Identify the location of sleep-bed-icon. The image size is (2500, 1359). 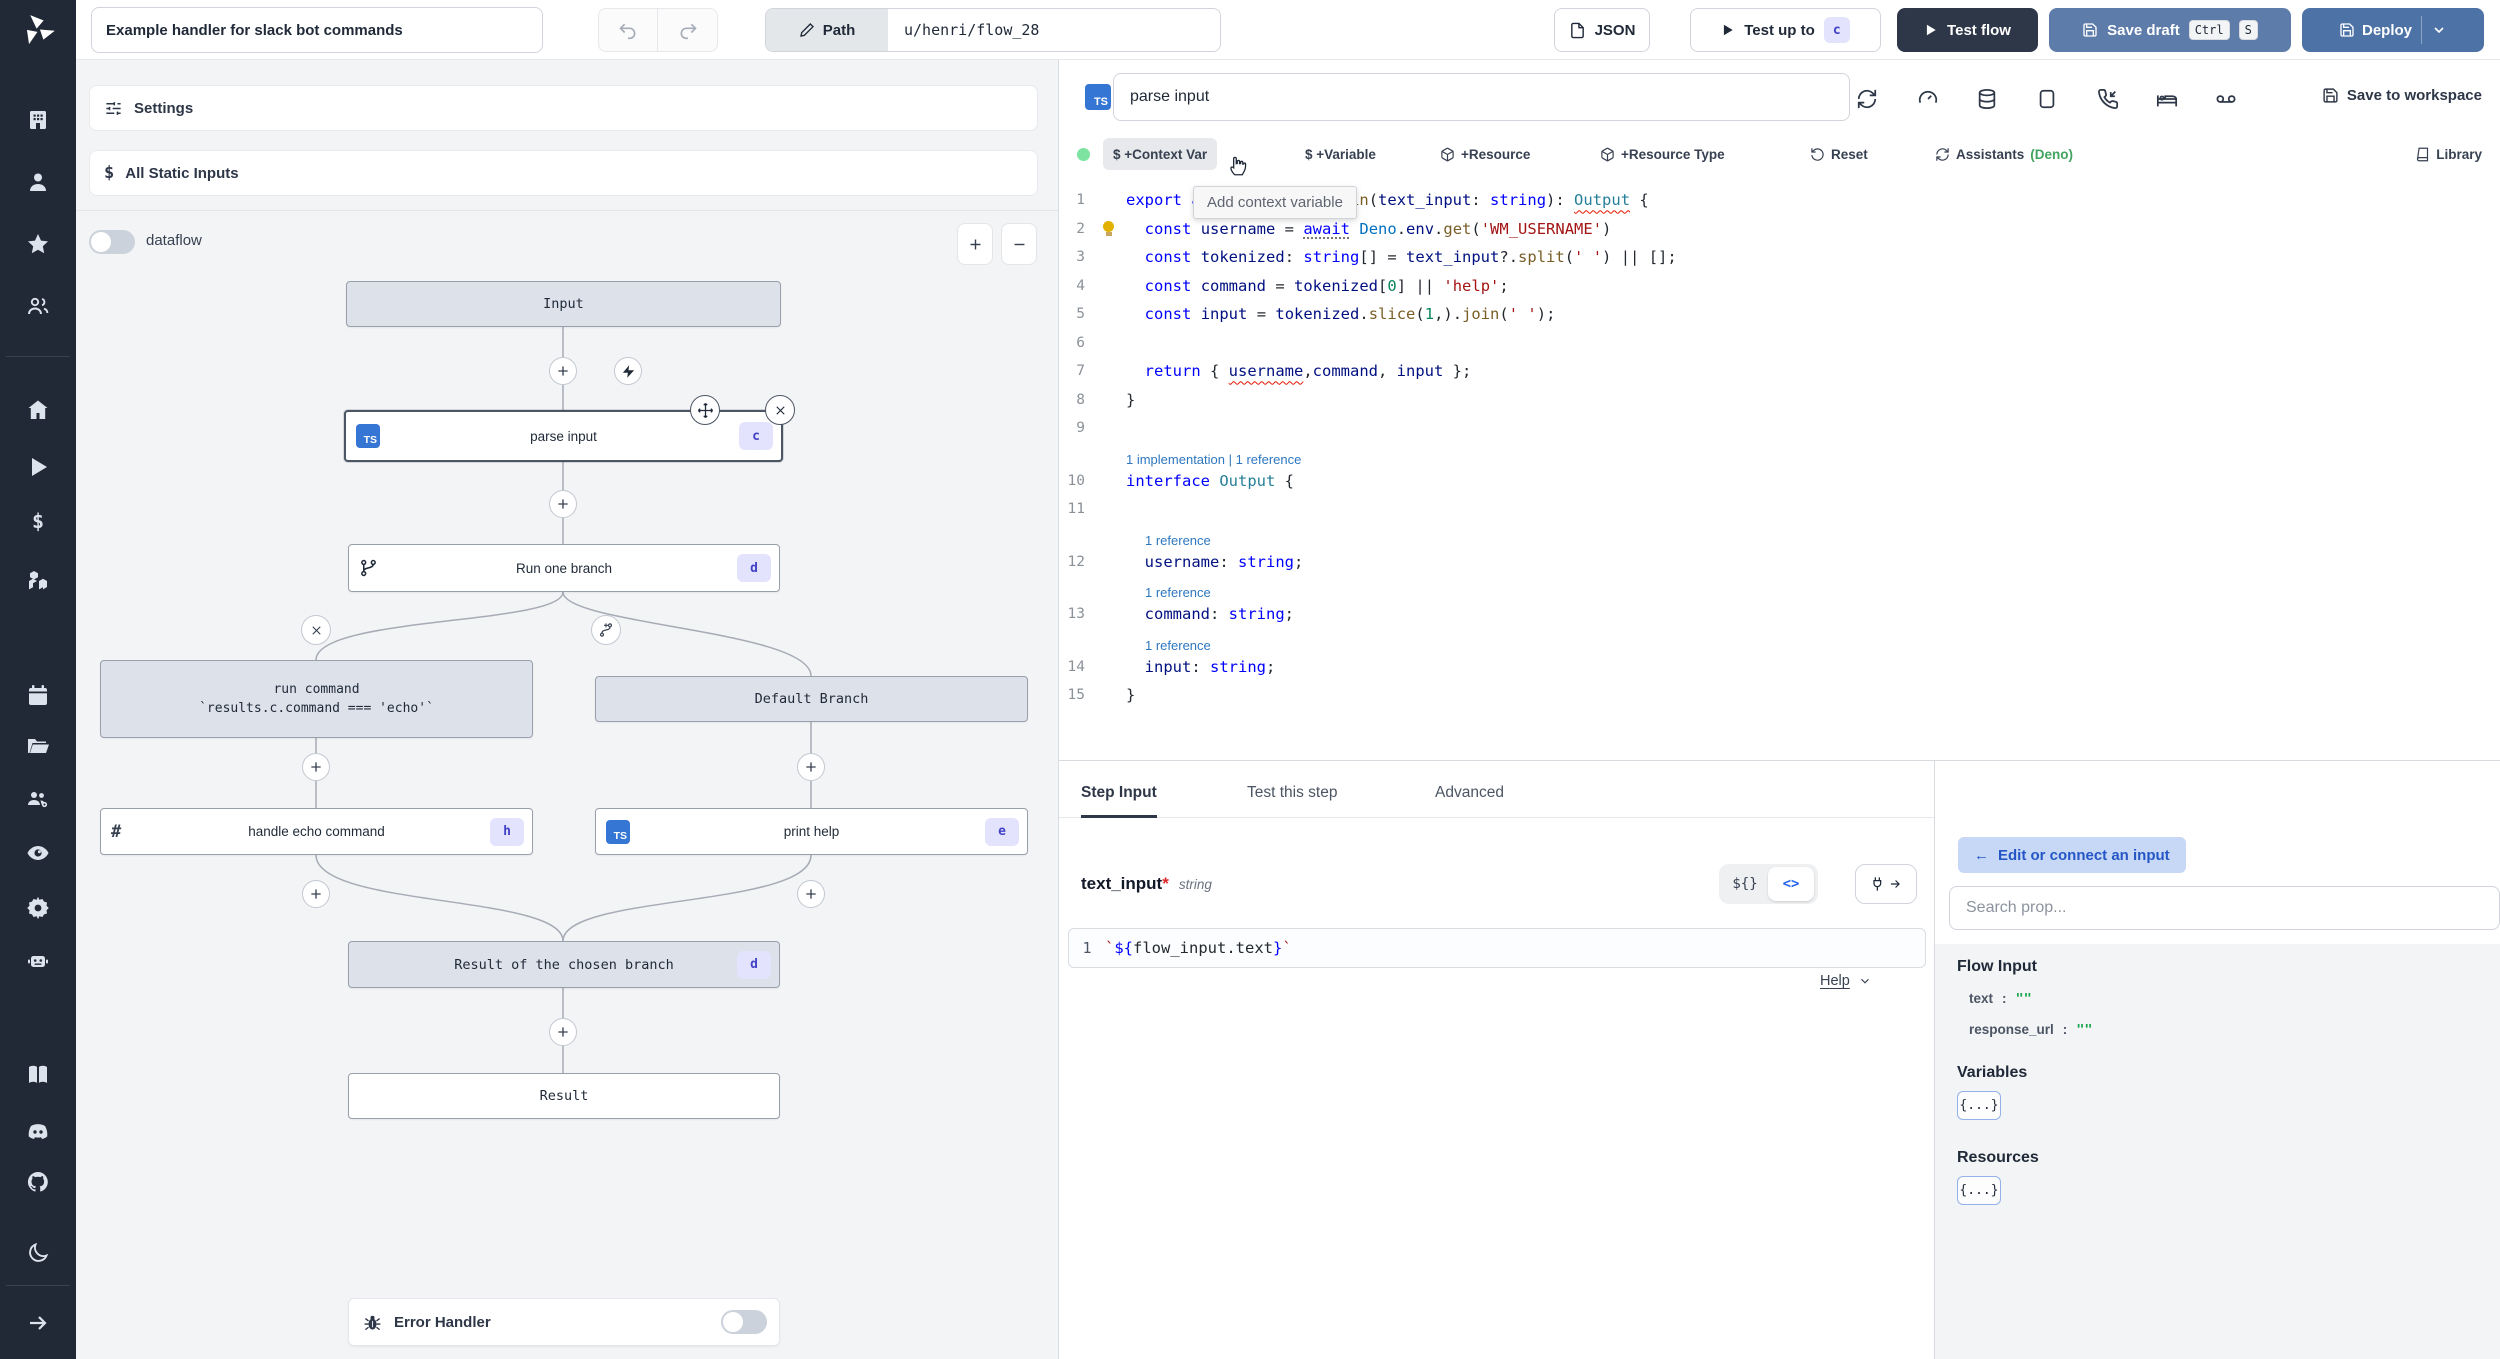
(2167, 99).